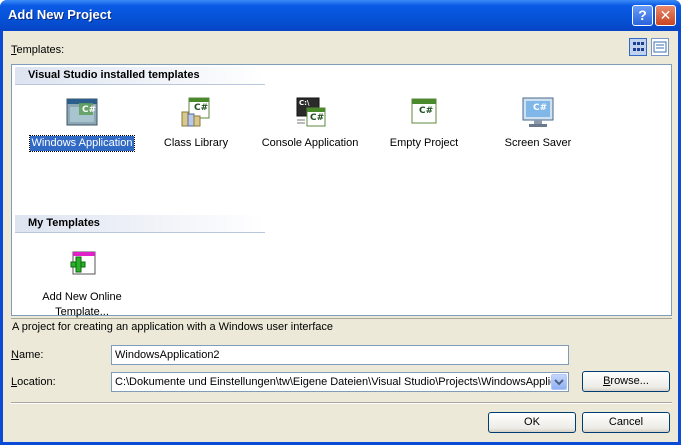 Image resolution: width=681 pixels, height=445 pixels. What do you see at coordinates (82, 297) in the screenshot?
I see `template-label-line1: Add New Online` at bounding box center [82, 297].